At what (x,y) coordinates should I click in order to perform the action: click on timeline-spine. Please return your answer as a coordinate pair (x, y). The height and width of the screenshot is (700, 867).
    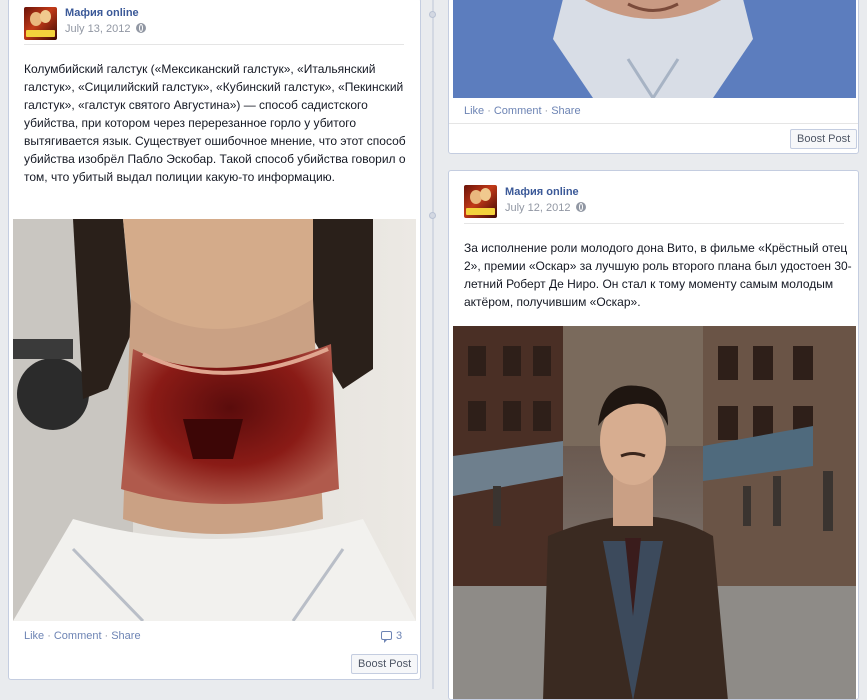
    Looking at the image, I should click on (433, 344).